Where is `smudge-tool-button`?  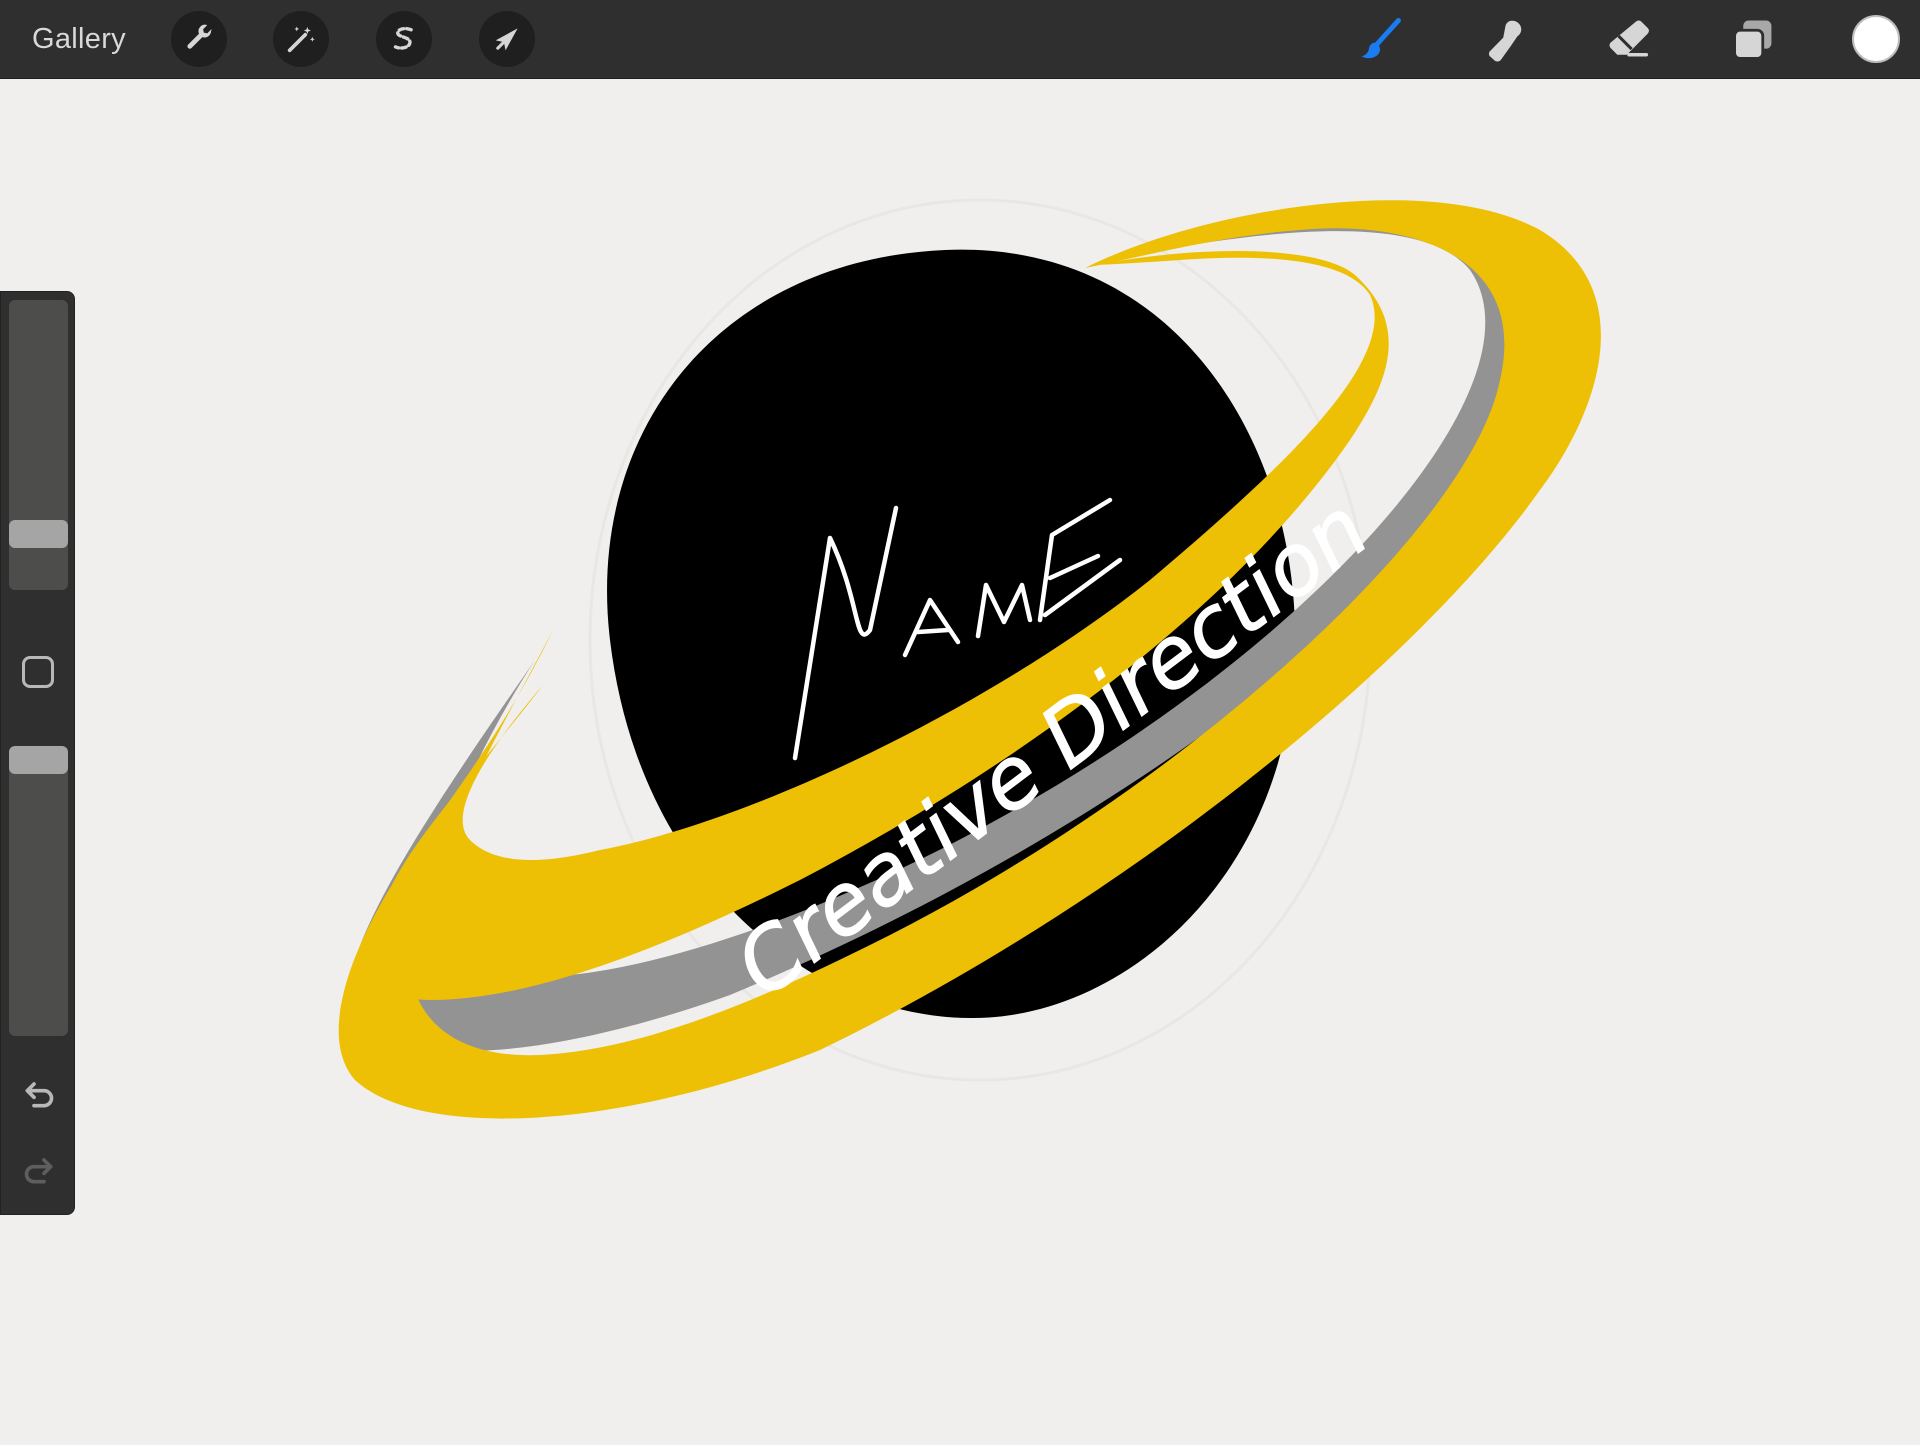 smudge-tool-button is located at coordinates (1505, 40).